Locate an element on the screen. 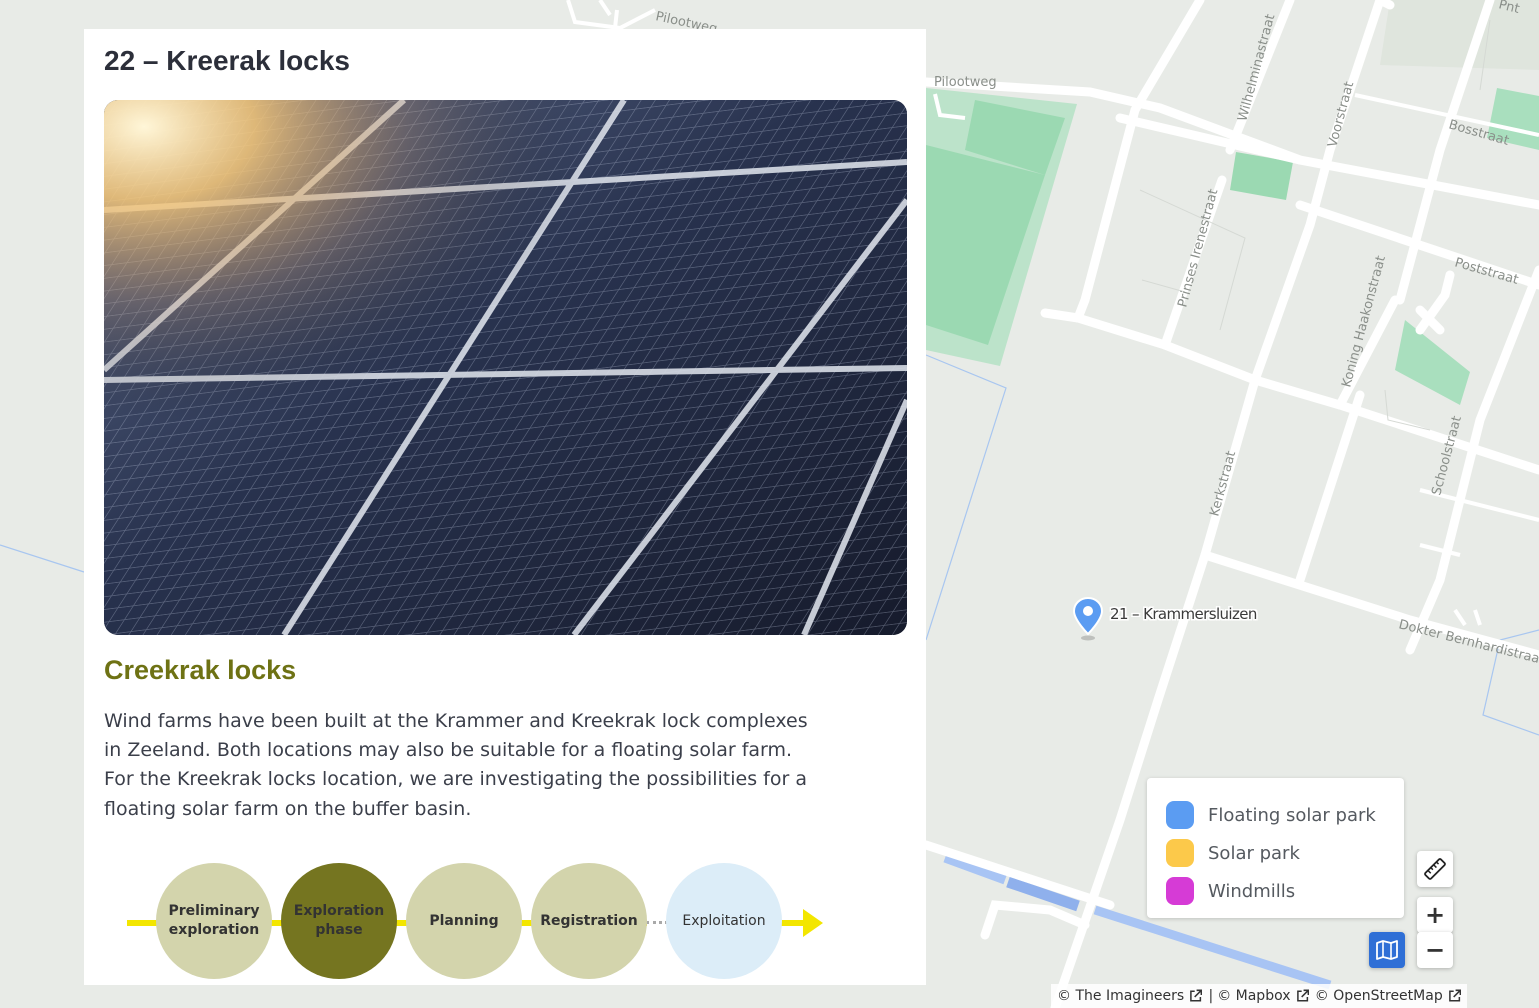  stage-registration: Registration is located at coordinates (589, 921).